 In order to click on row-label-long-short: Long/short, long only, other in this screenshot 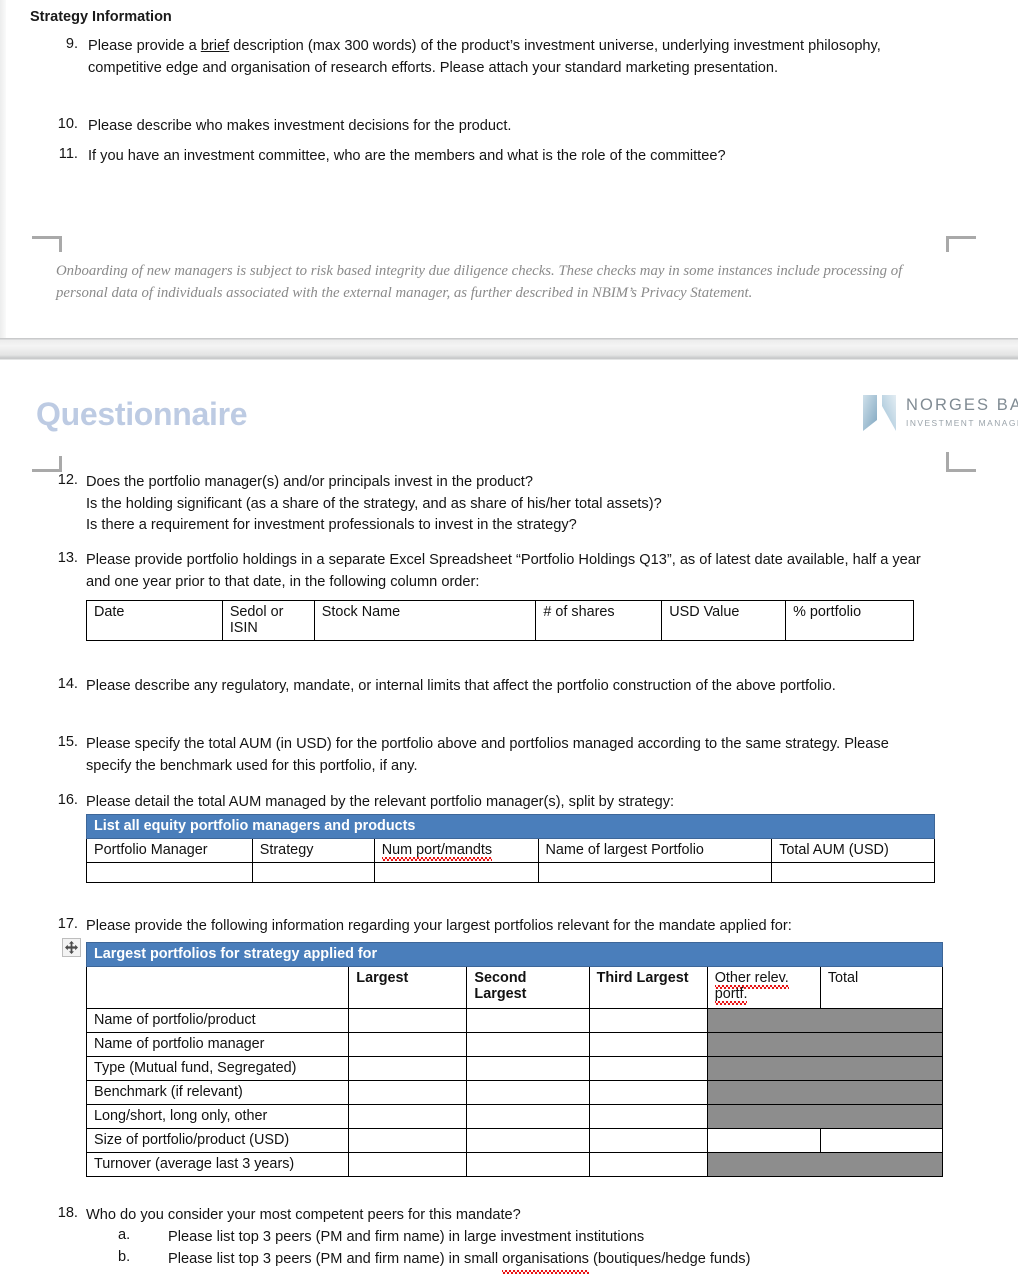, I will do `click(217, 1116)`.